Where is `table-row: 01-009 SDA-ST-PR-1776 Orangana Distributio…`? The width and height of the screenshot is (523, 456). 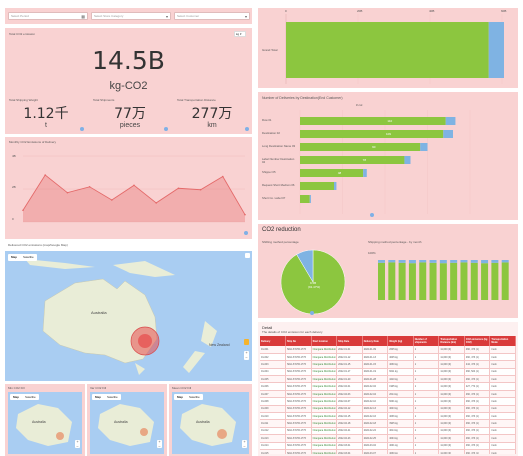 table-row: 01-009 SDA-ST-PR-1776 Orangana Distributio… is located at coordinates (388, 409).